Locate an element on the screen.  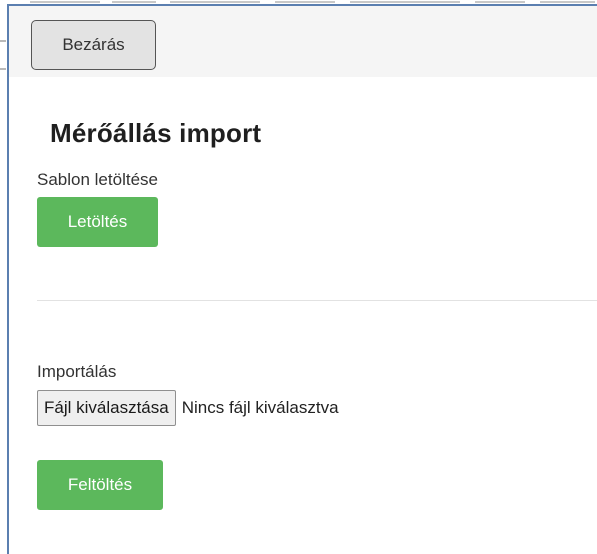
file-input: Fájl kiválasztása Nincs fájl kiválasztva is located at coordinates (188, 408).